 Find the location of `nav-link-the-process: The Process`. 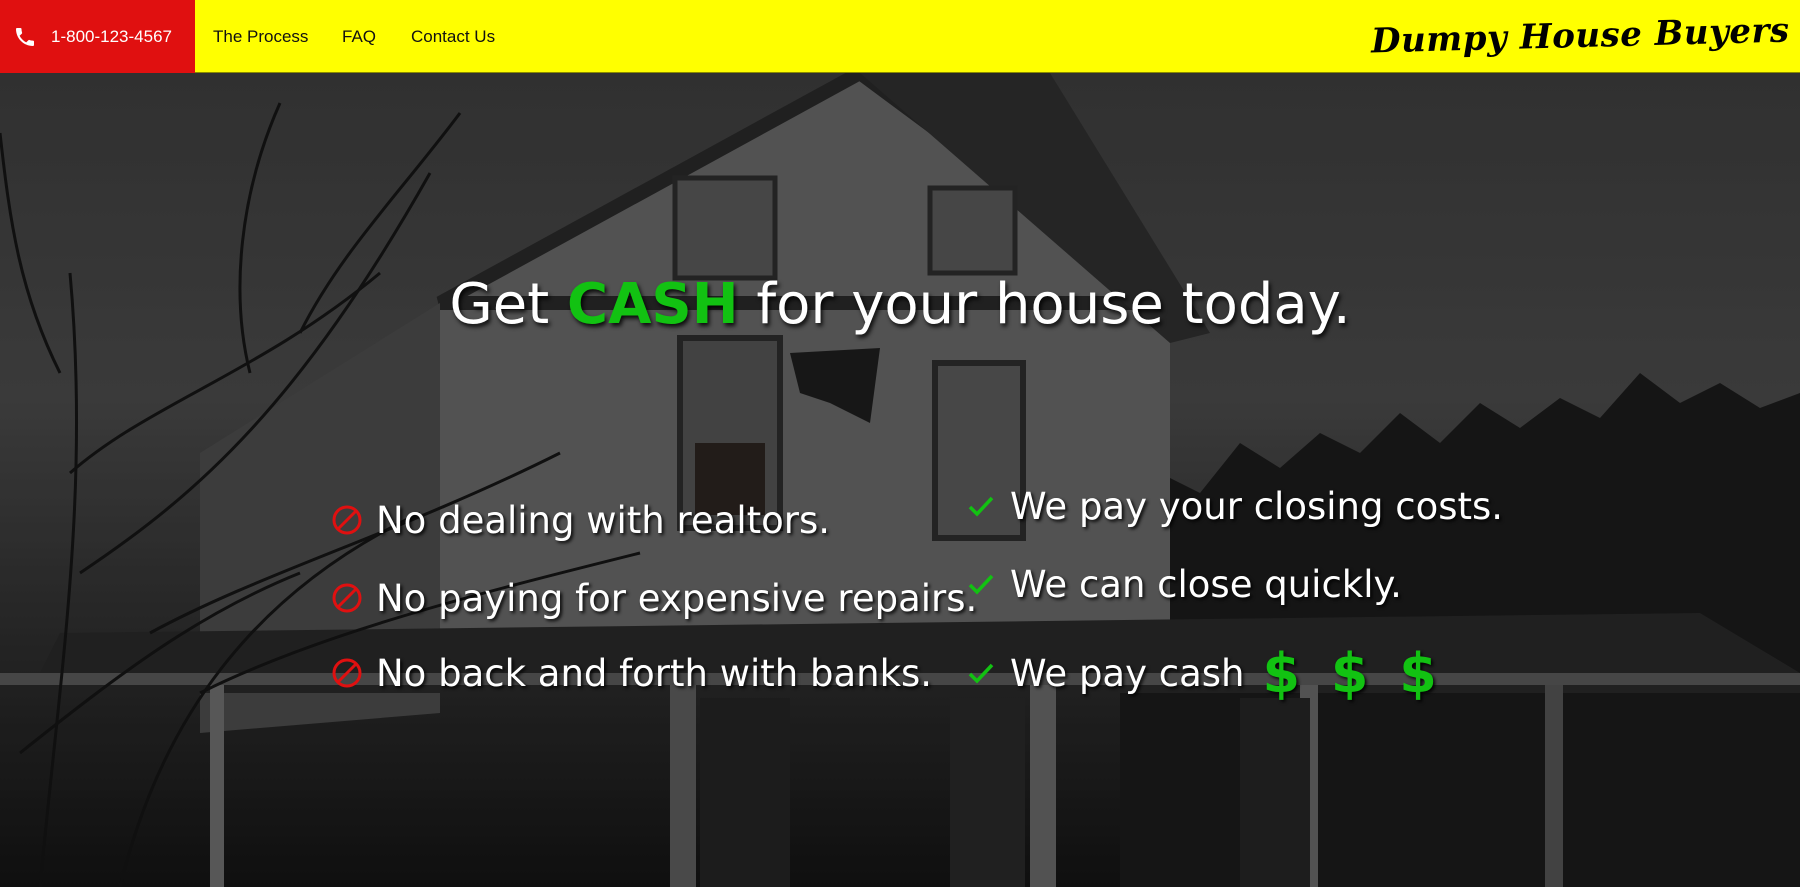

nav-link-the-process: The Process is located at coordinates (260, 36).